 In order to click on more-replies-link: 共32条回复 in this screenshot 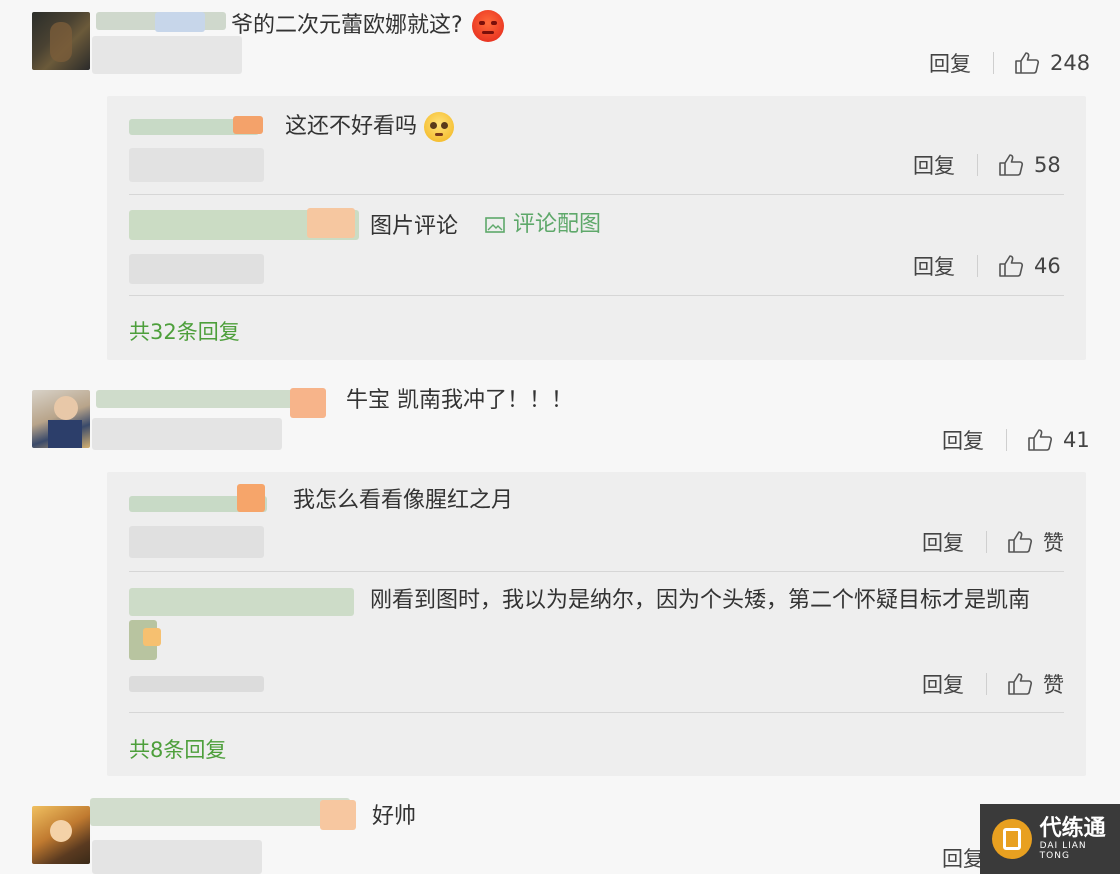, I will do `click(184, 331)`.